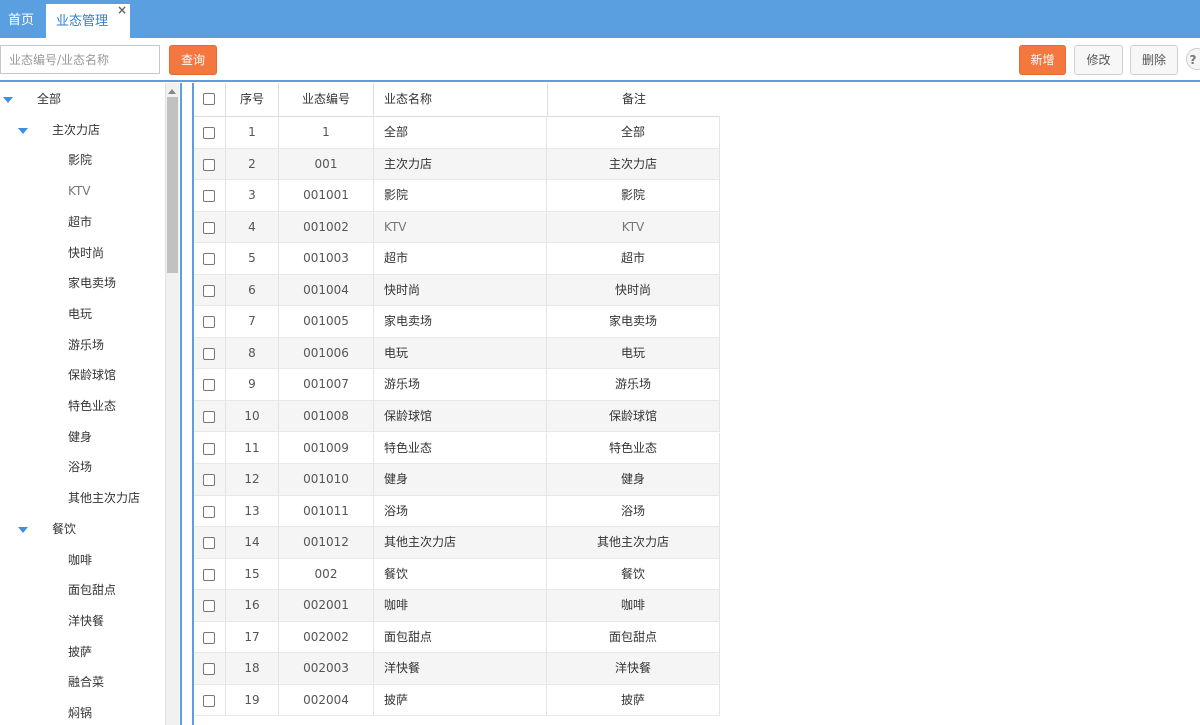  What do you see at coordinates (633, 700) in the screenshot?
I see `cell-note: 披萨` at bounding box center [633, 700].